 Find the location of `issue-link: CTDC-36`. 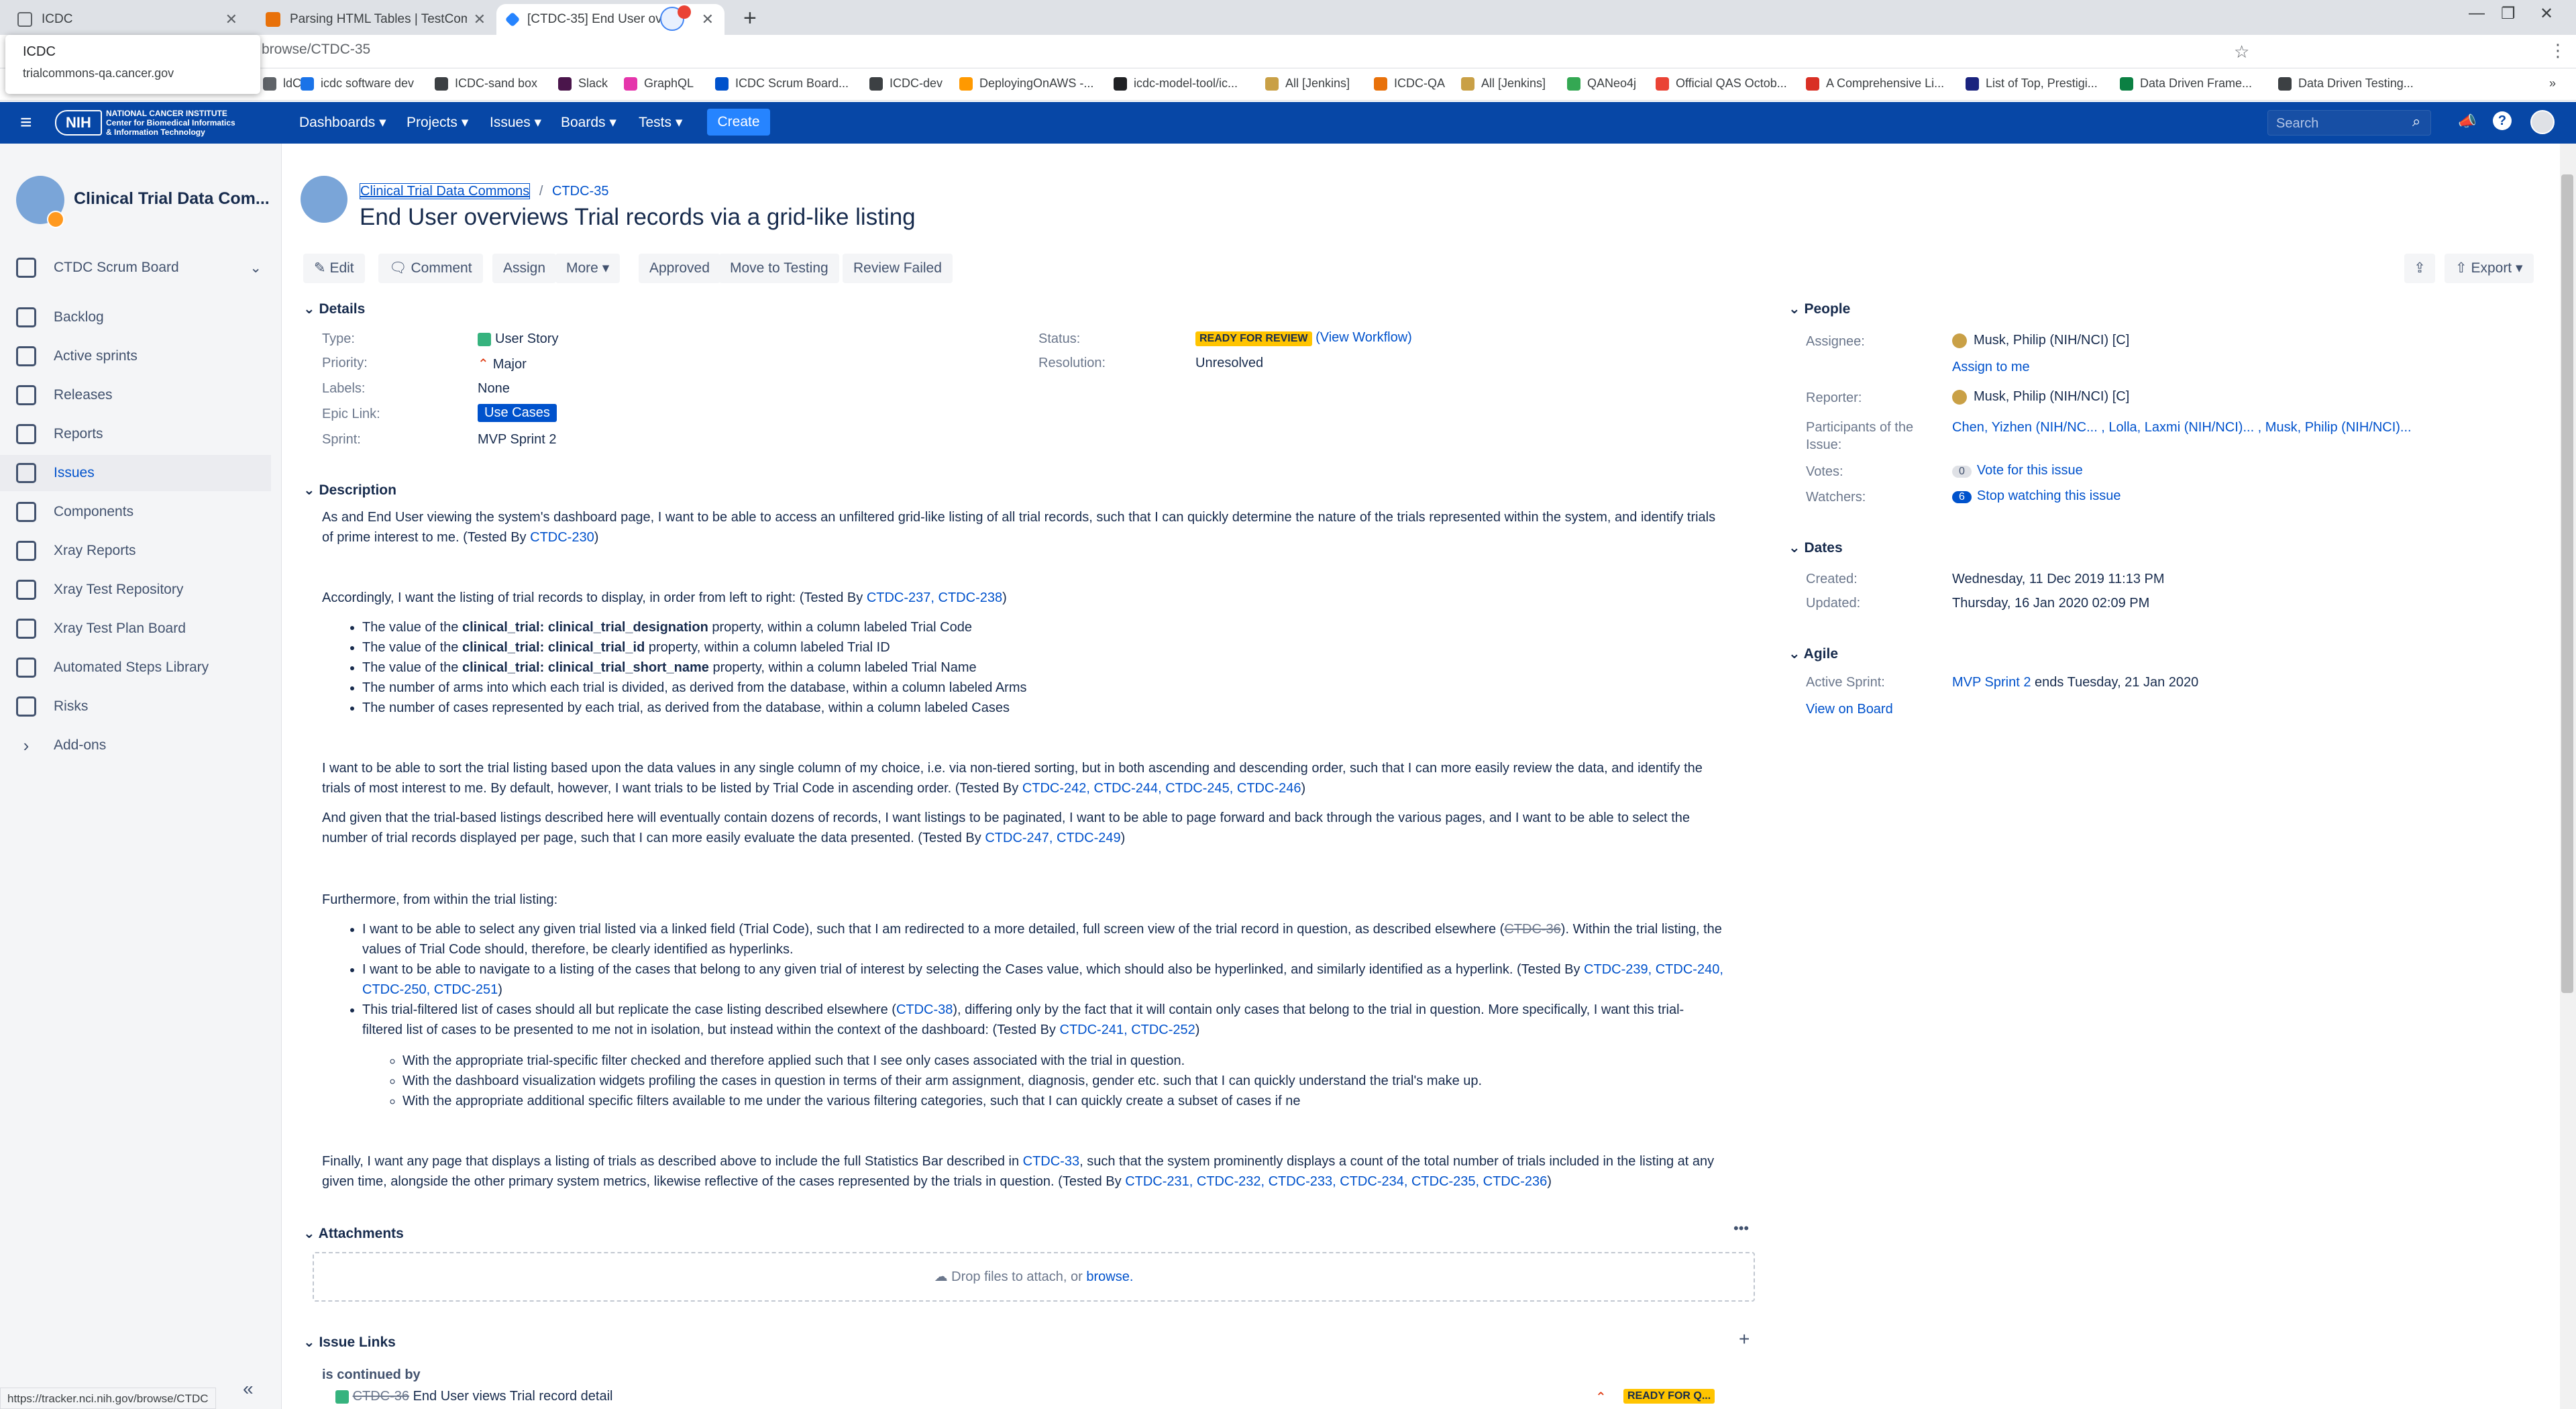

issue-link: CTDC-36 is located at coordinates (1532, 929).